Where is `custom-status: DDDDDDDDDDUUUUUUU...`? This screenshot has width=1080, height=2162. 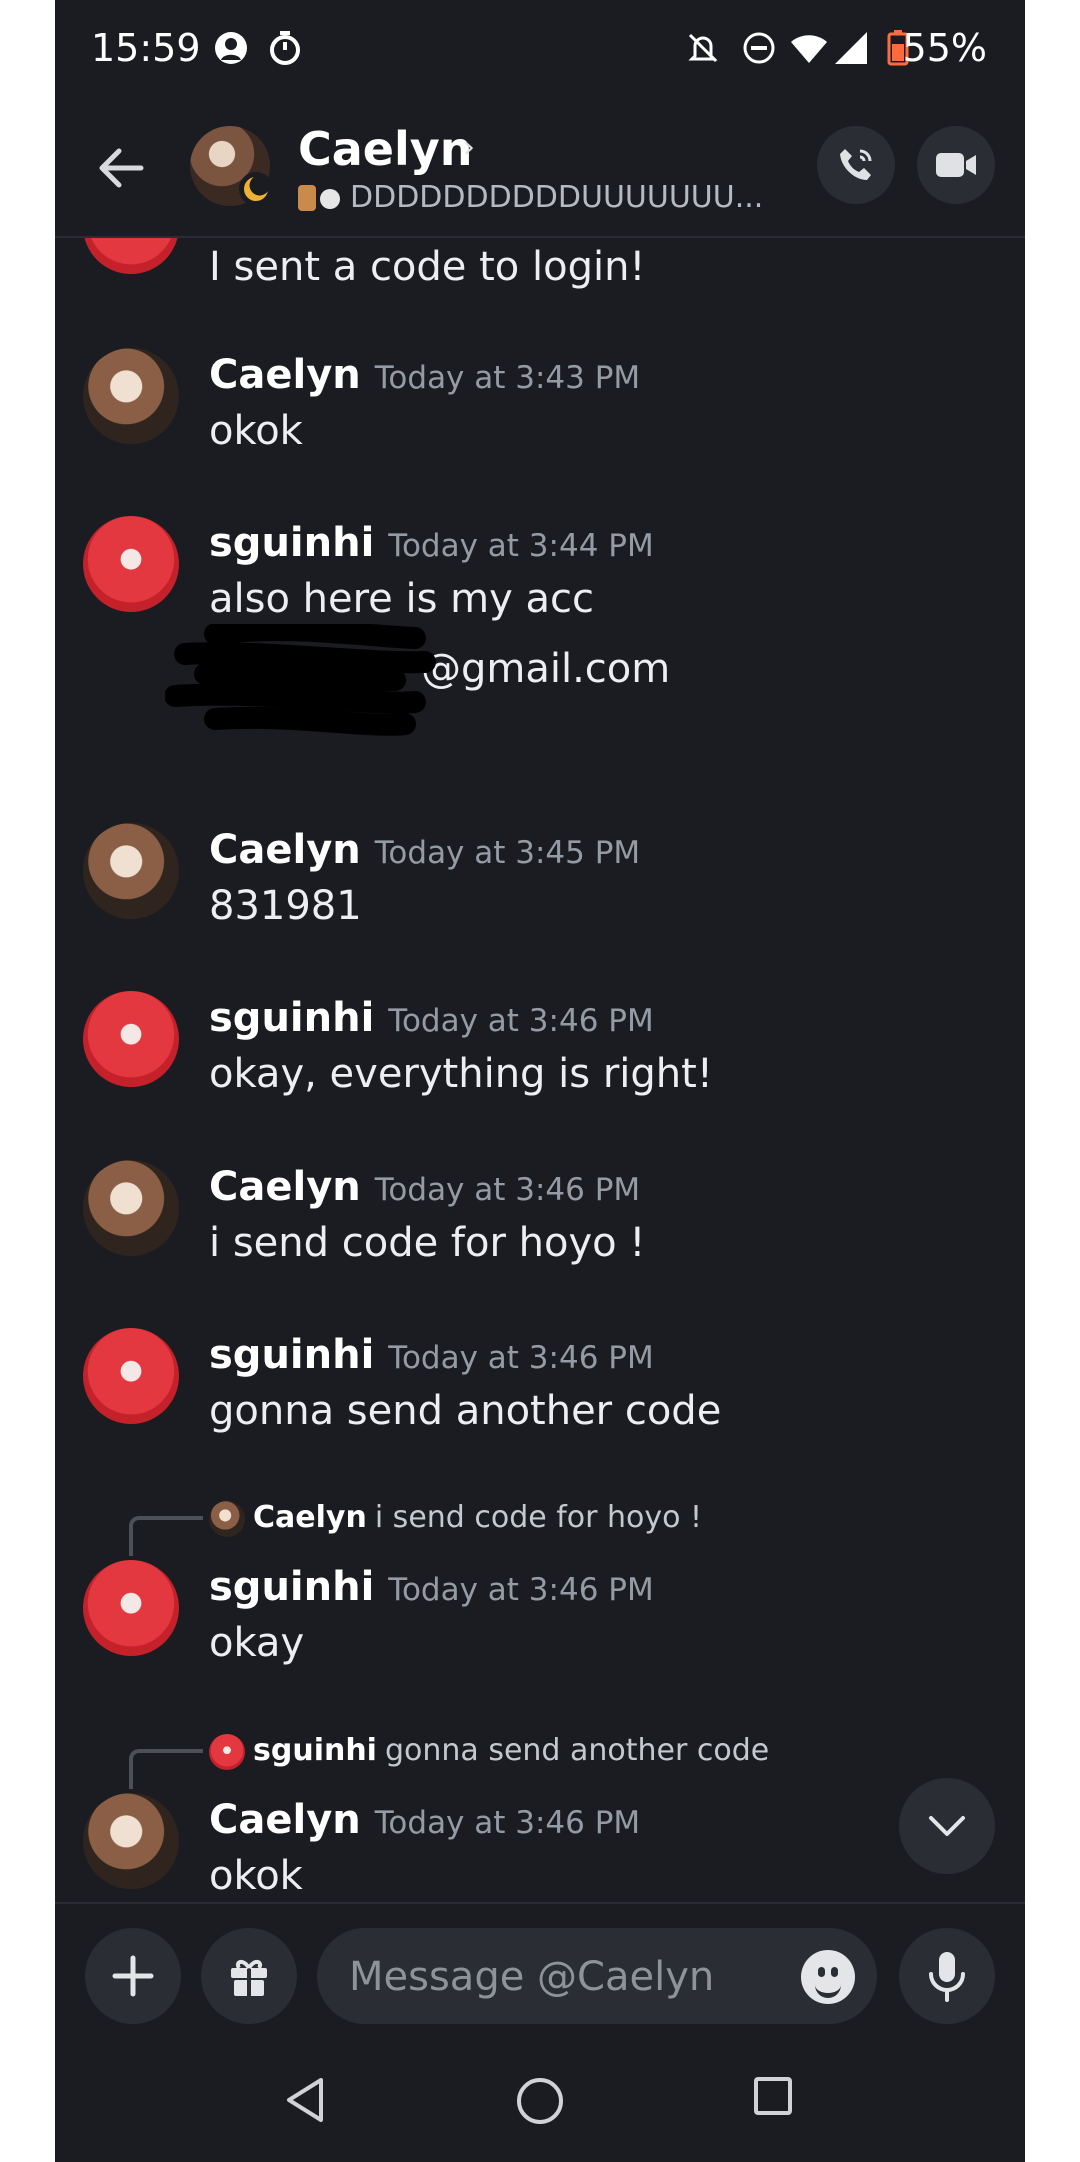
custom-status: DDDDDDDDDDUUUUUUU... is located at coordinates (530, 197).